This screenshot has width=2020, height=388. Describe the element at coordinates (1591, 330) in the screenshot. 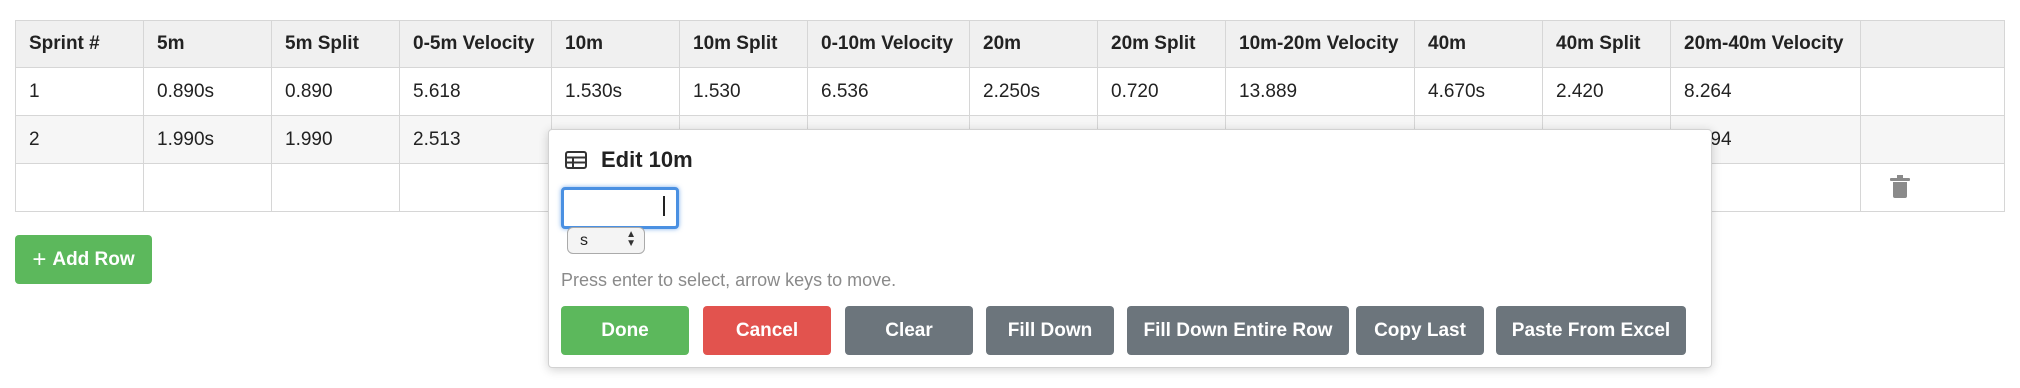

I see `paste-from-excel-button: Paste From Excel` at that location.